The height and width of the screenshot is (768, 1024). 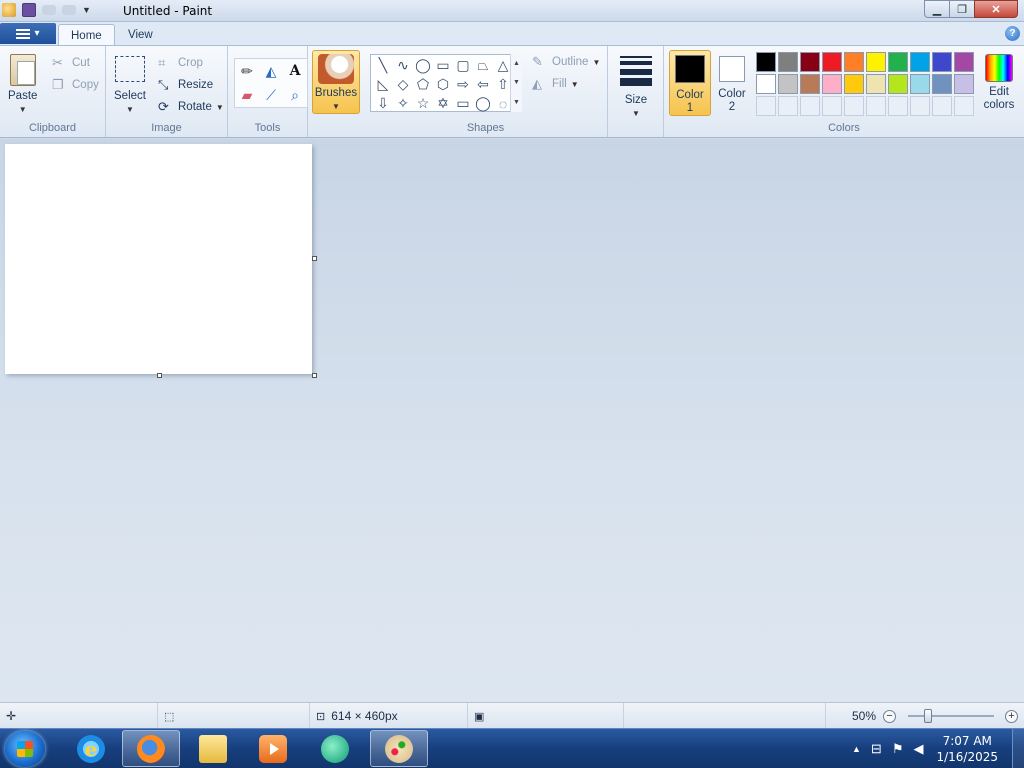 What do you see at coordinates (383, 103) in the screenshot?
I see `down-arrow-shape-icon: ⇩` at bounding box center [383, 103].